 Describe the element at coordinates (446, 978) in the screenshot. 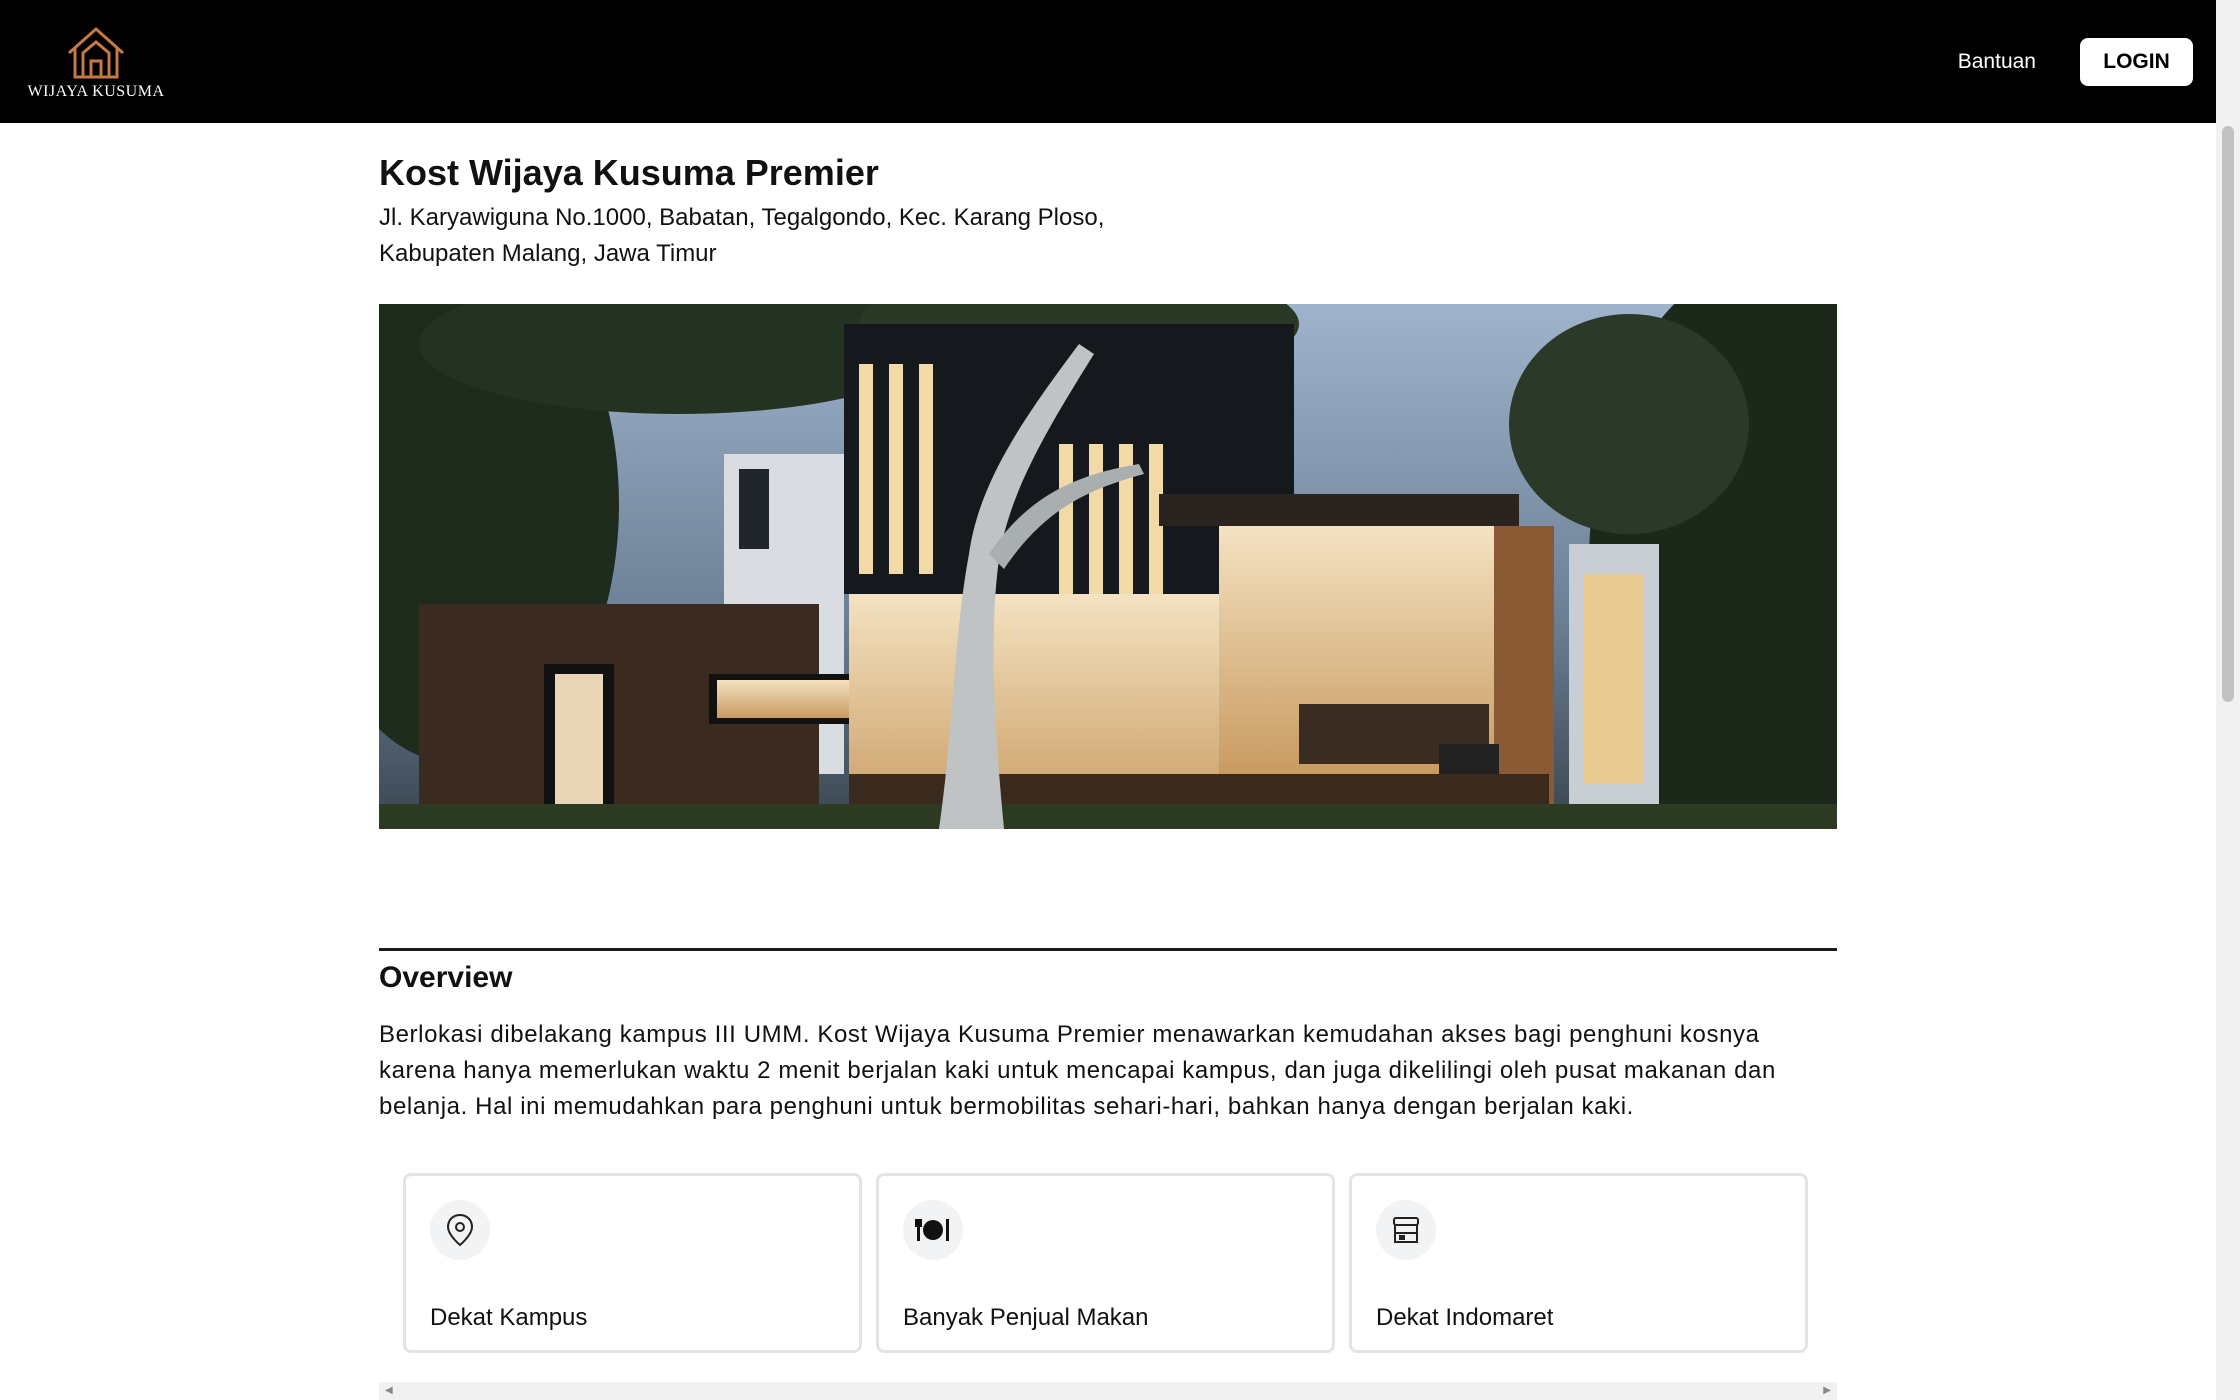

I see `overview-heading: Overview` at that location.